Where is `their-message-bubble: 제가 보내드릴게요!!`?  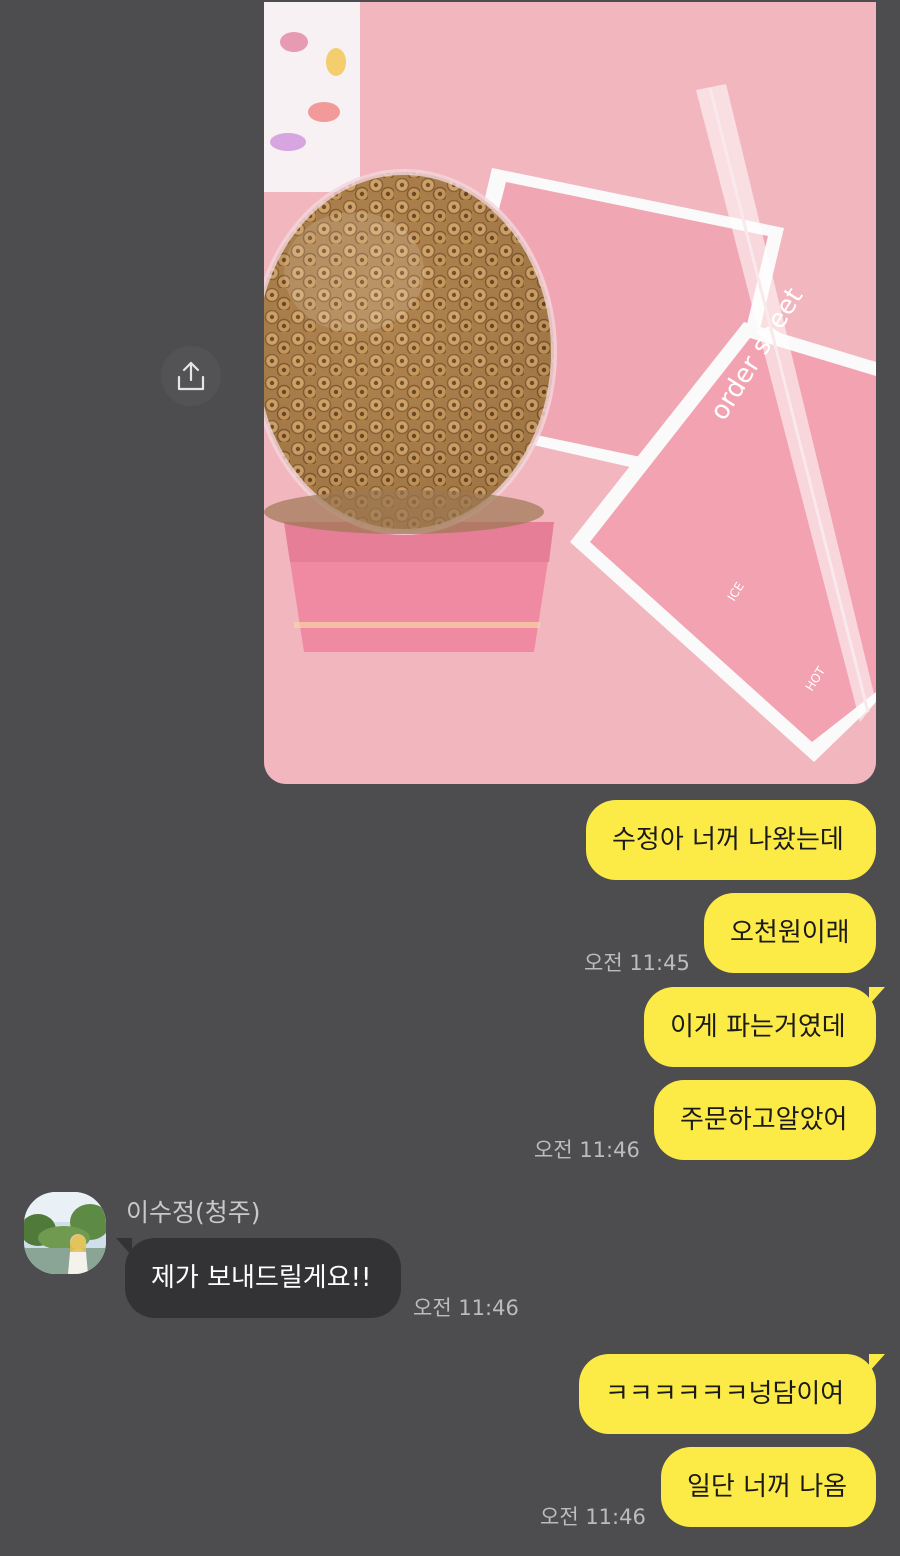
their-message-bubble: 제가 보내드릴게요!! is located at coordinates (258, 1278).